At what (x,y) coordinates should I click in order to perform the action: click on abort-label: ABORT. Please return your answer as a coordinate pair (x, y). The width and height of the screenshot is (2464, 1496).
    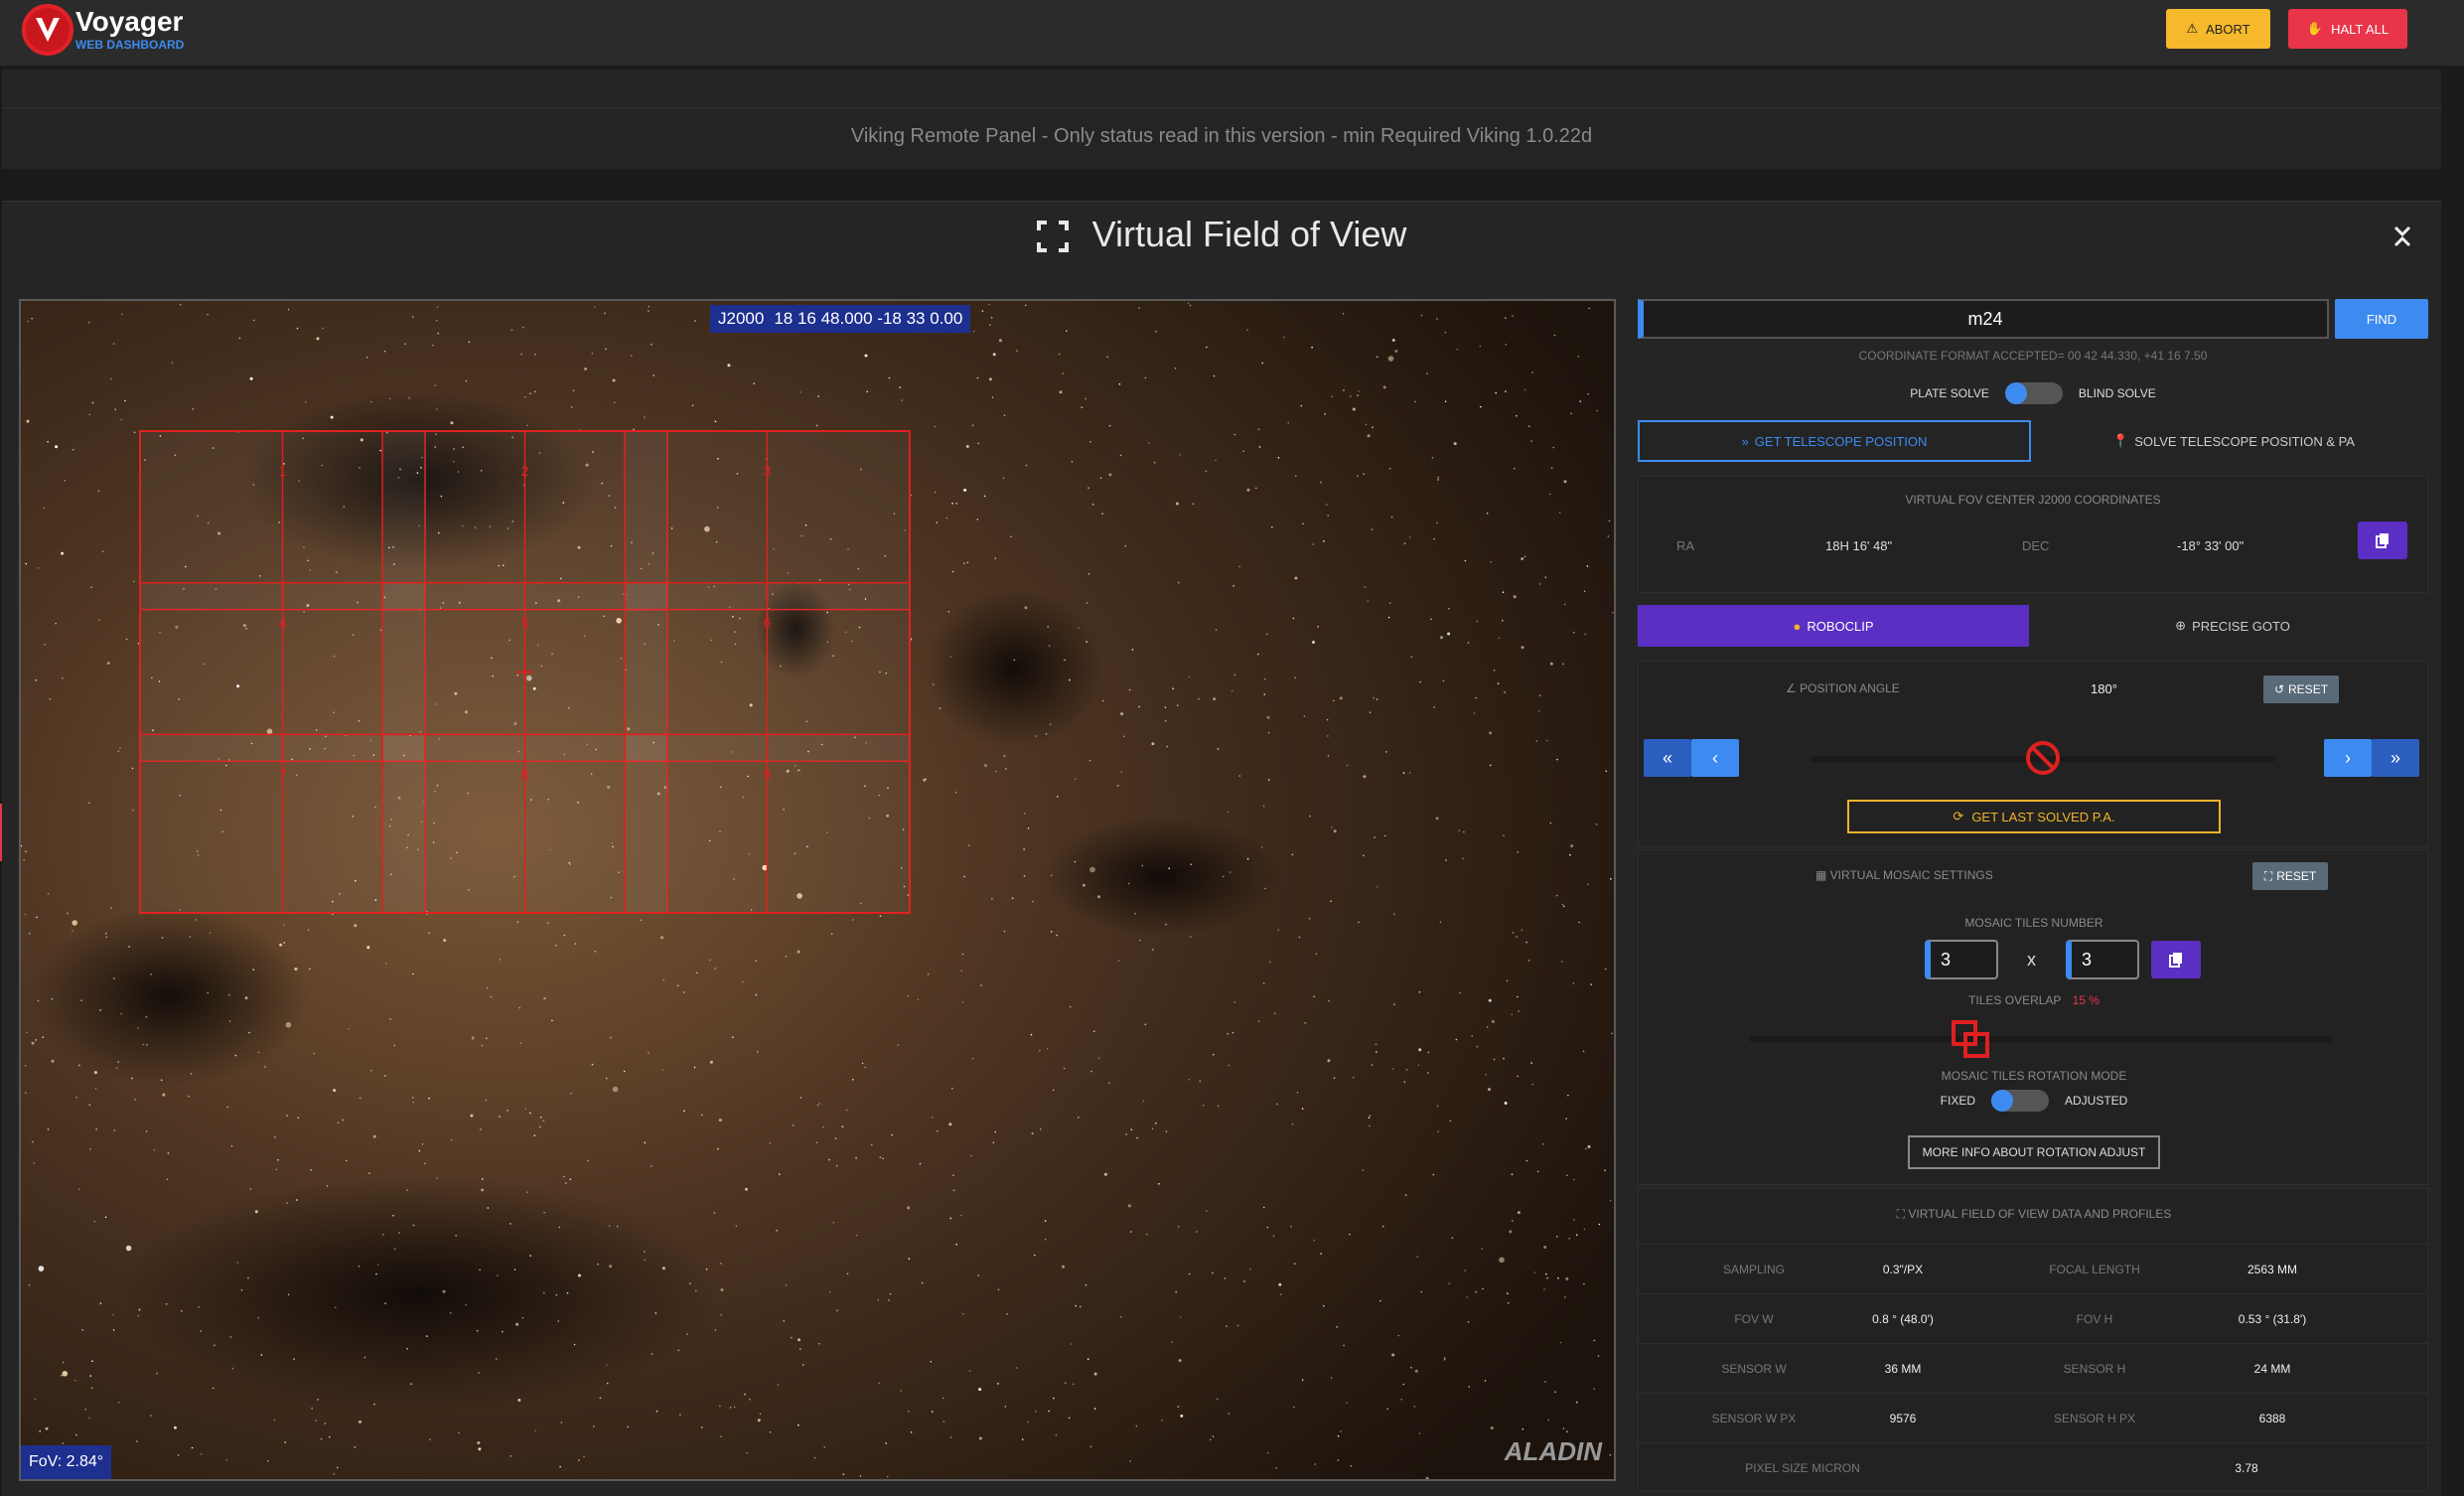
    Looking at the image, I should click on (2228, 29).